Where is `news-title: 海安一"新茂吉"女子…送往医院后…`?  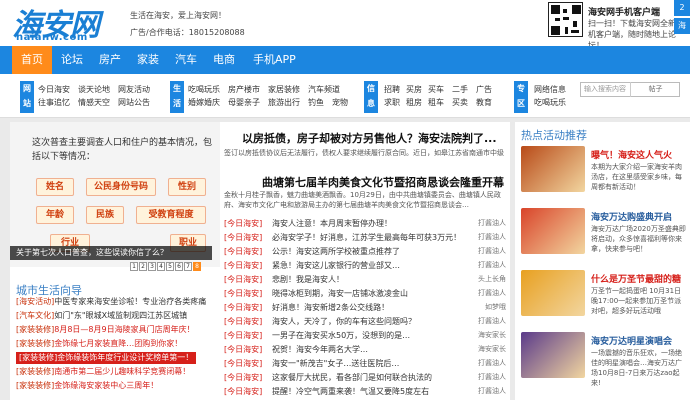 news-title: 海安一"新茂吉"女子…送往医院后… is located at coordinates (336, 363).